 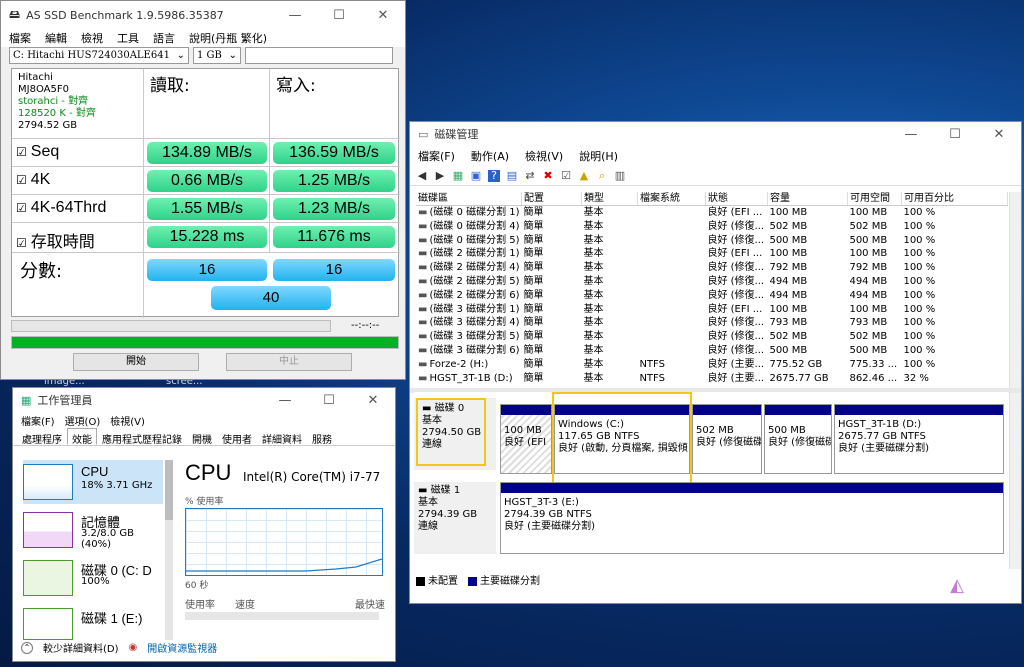 I want to click on drive-select: C: Hitachi HUS724030ALE641 ⌄, so click(x=99, y=55).